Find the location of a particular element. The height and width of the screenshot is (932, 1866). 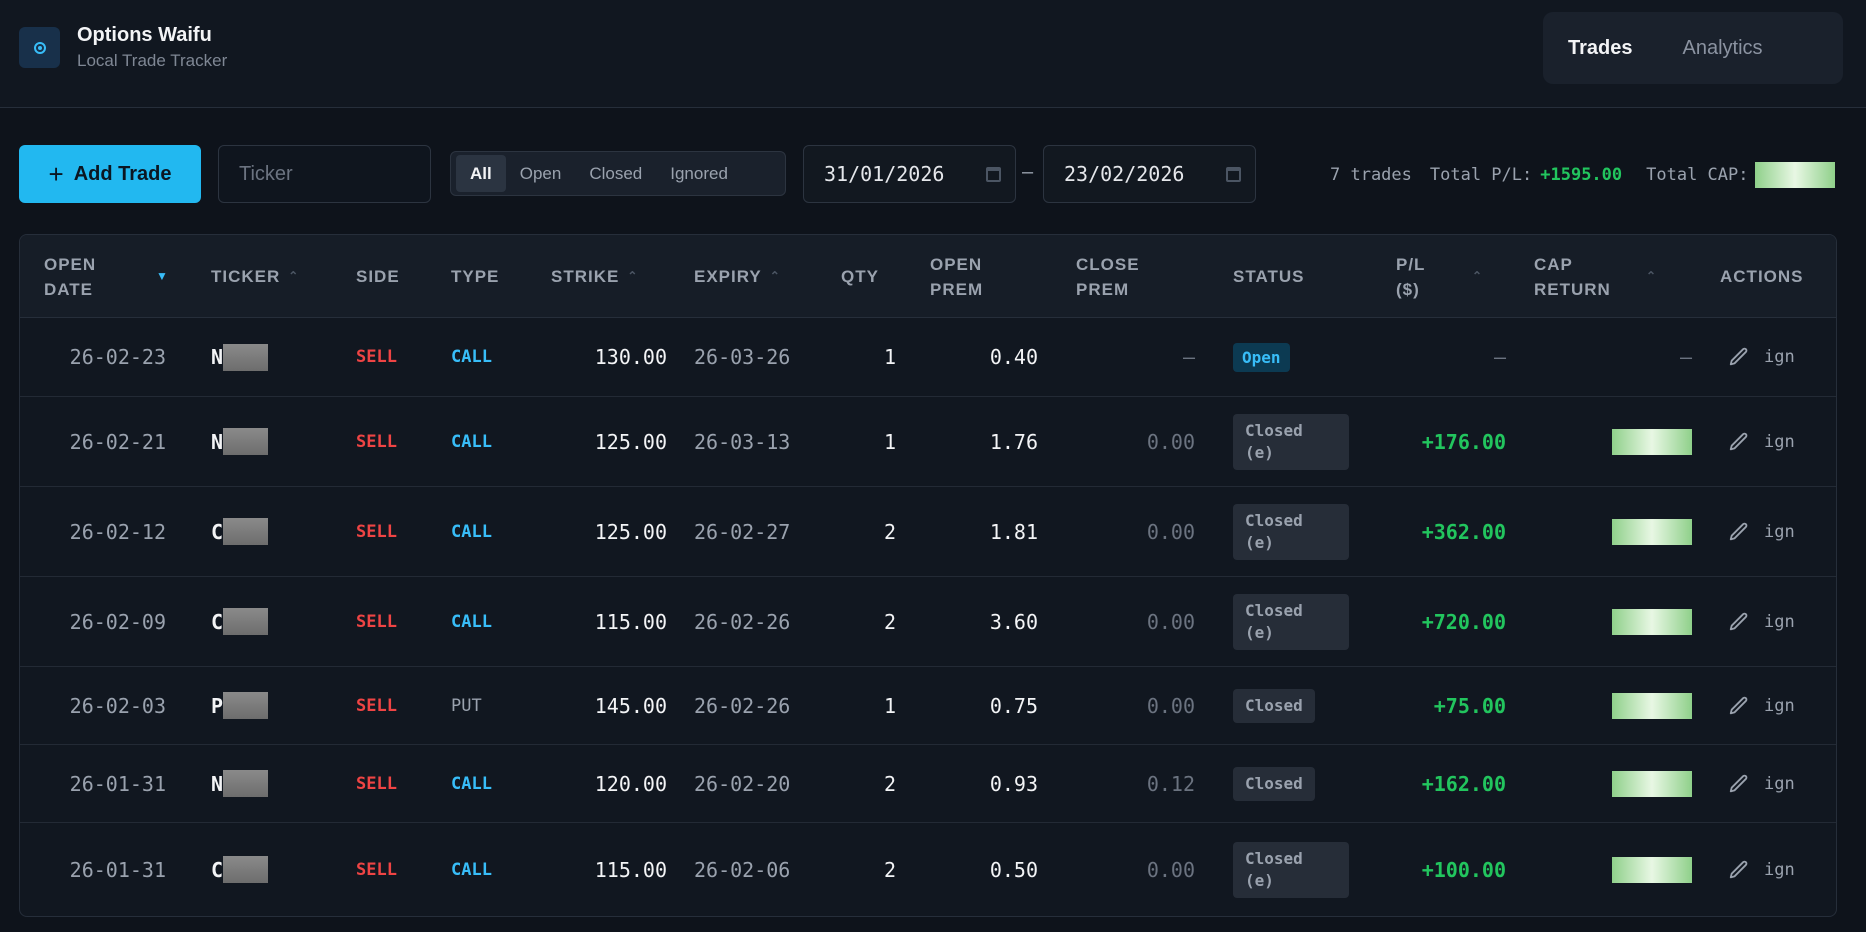

open-prem-cell: 0.50 is located at coordinates (1013, 869).